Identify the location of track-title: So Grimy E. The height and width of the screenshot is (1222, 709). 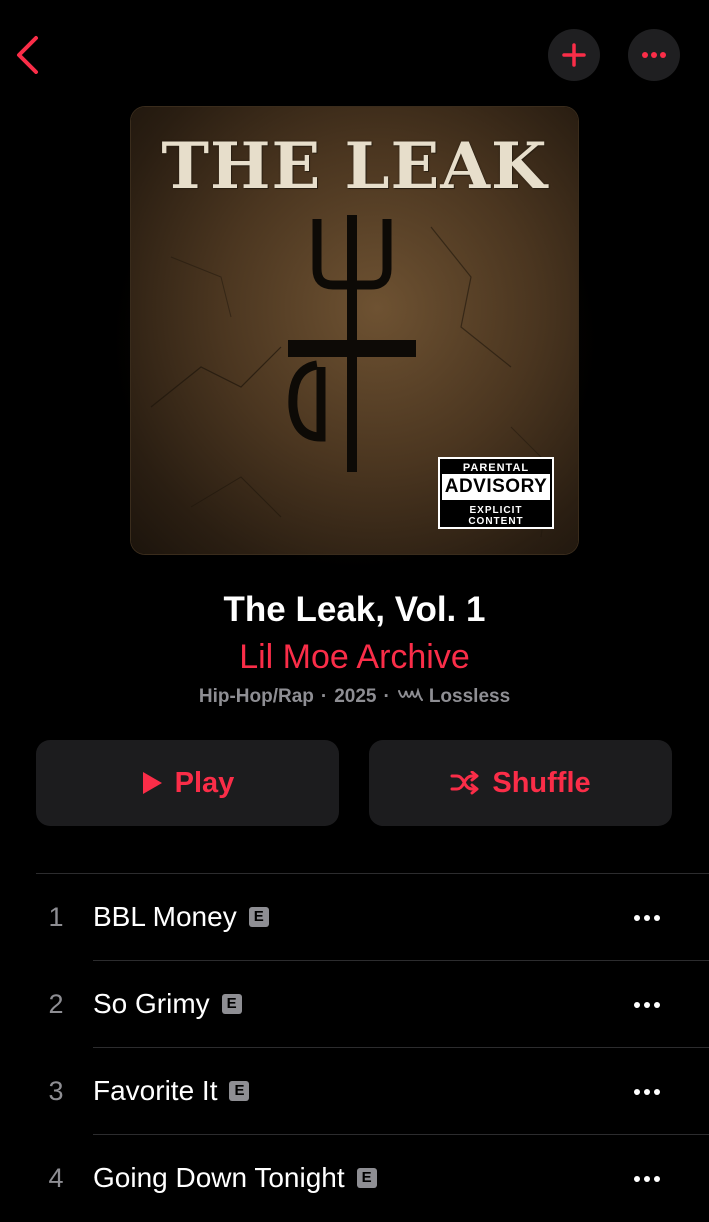
(167, 1004).